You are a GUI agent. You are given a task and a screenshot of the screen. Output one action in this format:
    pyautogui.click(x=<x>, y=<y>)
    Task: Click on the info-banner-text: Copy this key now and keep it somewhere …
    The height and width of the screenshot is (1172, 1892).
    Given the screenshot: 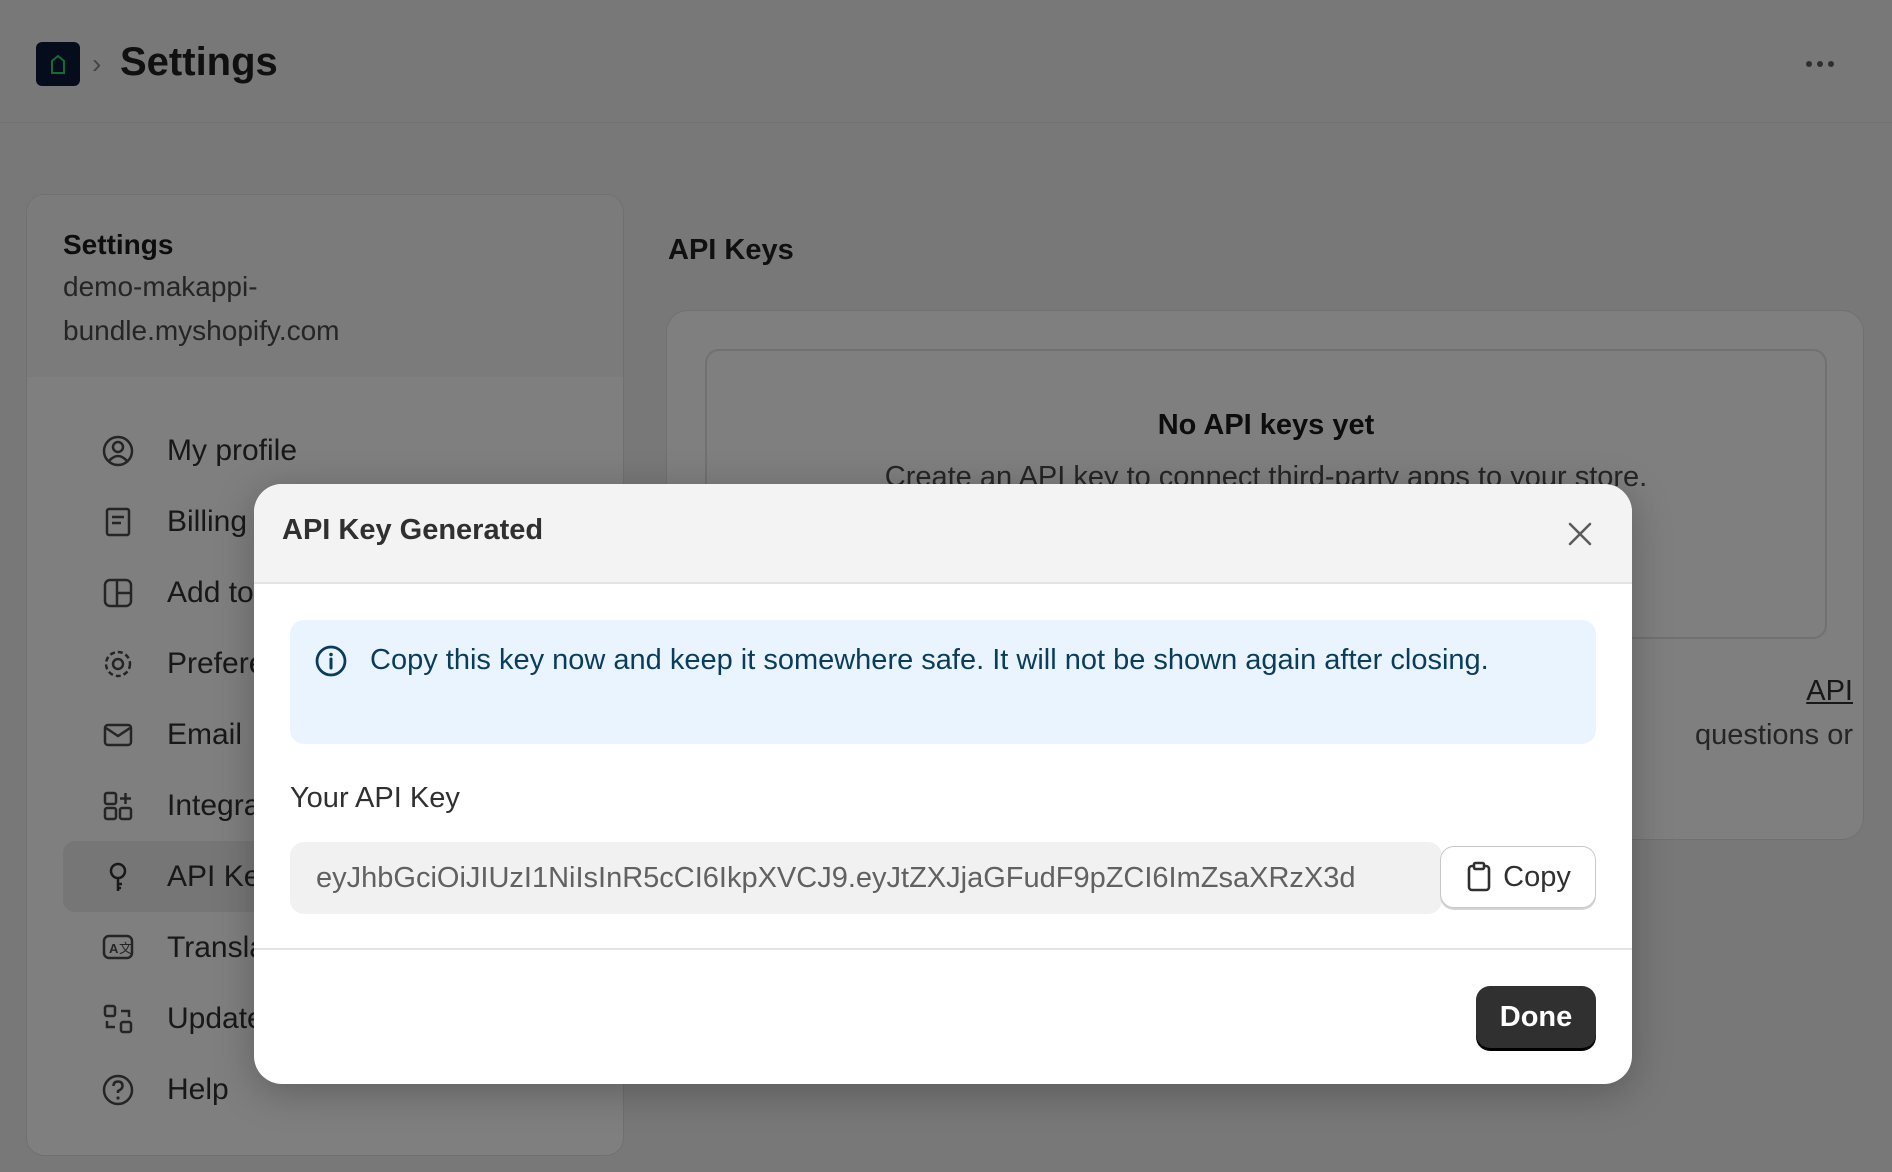 What is the action you would take?
    pyautogui.click(x=929, y=660)
    